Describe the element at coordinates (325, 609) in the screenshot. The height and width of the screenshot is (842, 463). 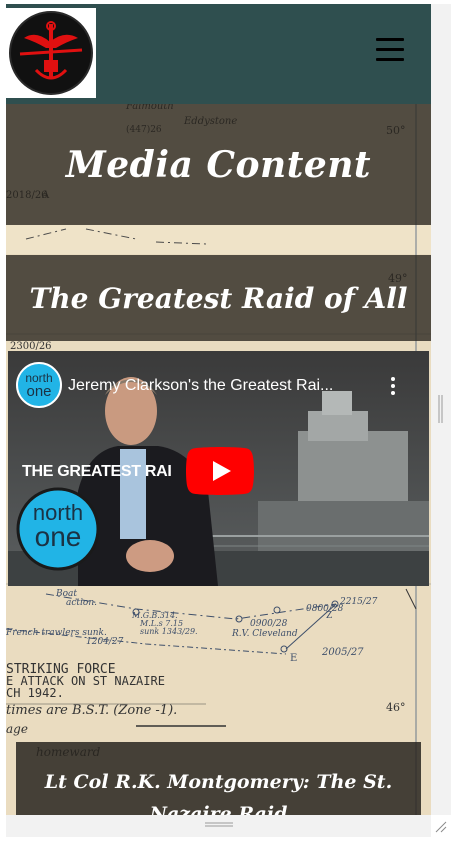
I see `svg-text: 0800/28` at that location.